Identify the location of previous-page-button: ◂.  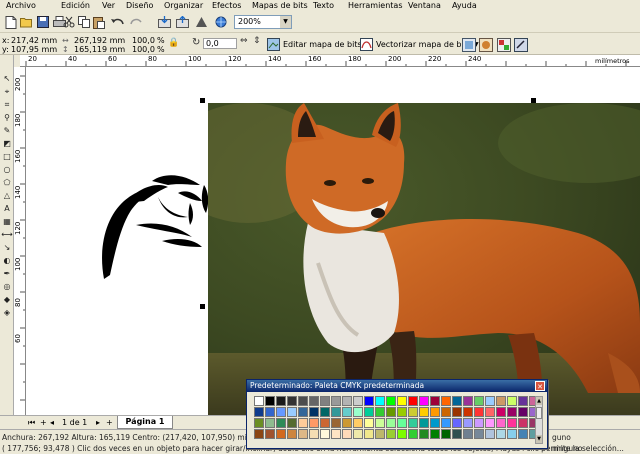
(52, 423).